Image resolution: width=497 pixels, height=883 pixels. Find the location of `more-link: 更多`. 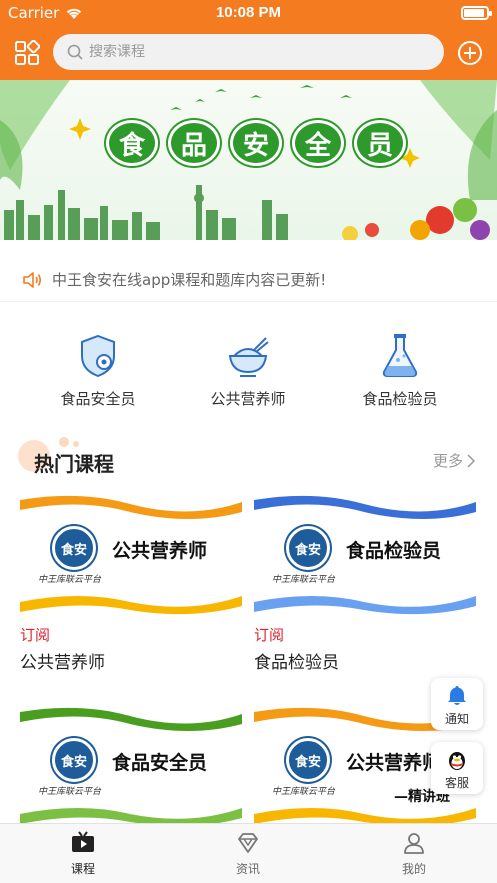

more-link: 更多 is located at coordinates (454, 460).